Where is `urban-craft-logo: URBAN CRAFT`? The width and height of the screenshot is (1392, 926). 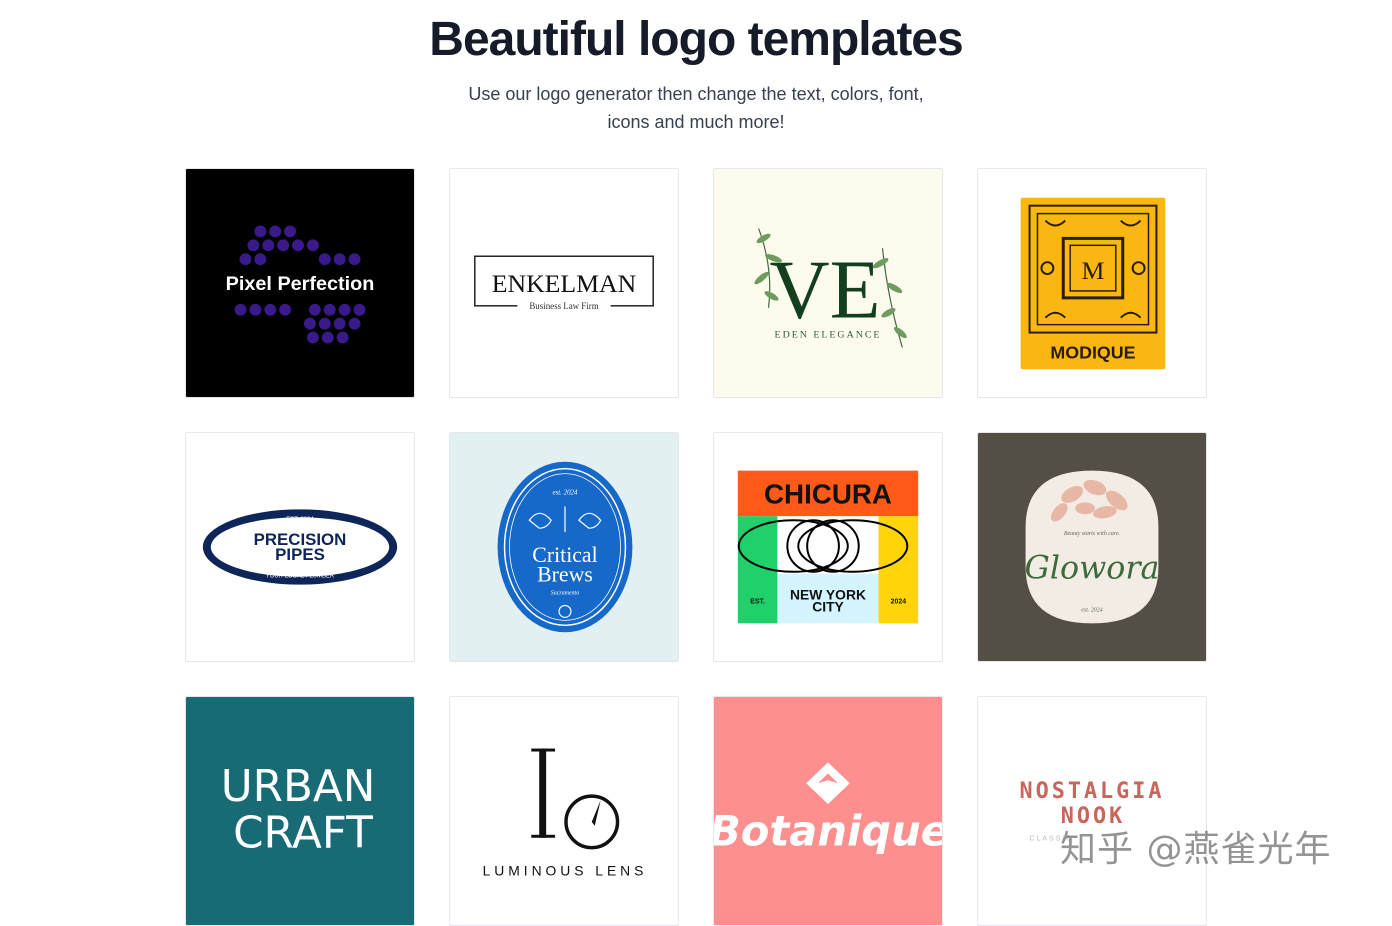 urban-craft-logo: URBAN CRAFT is located at coordinates (300, 811).